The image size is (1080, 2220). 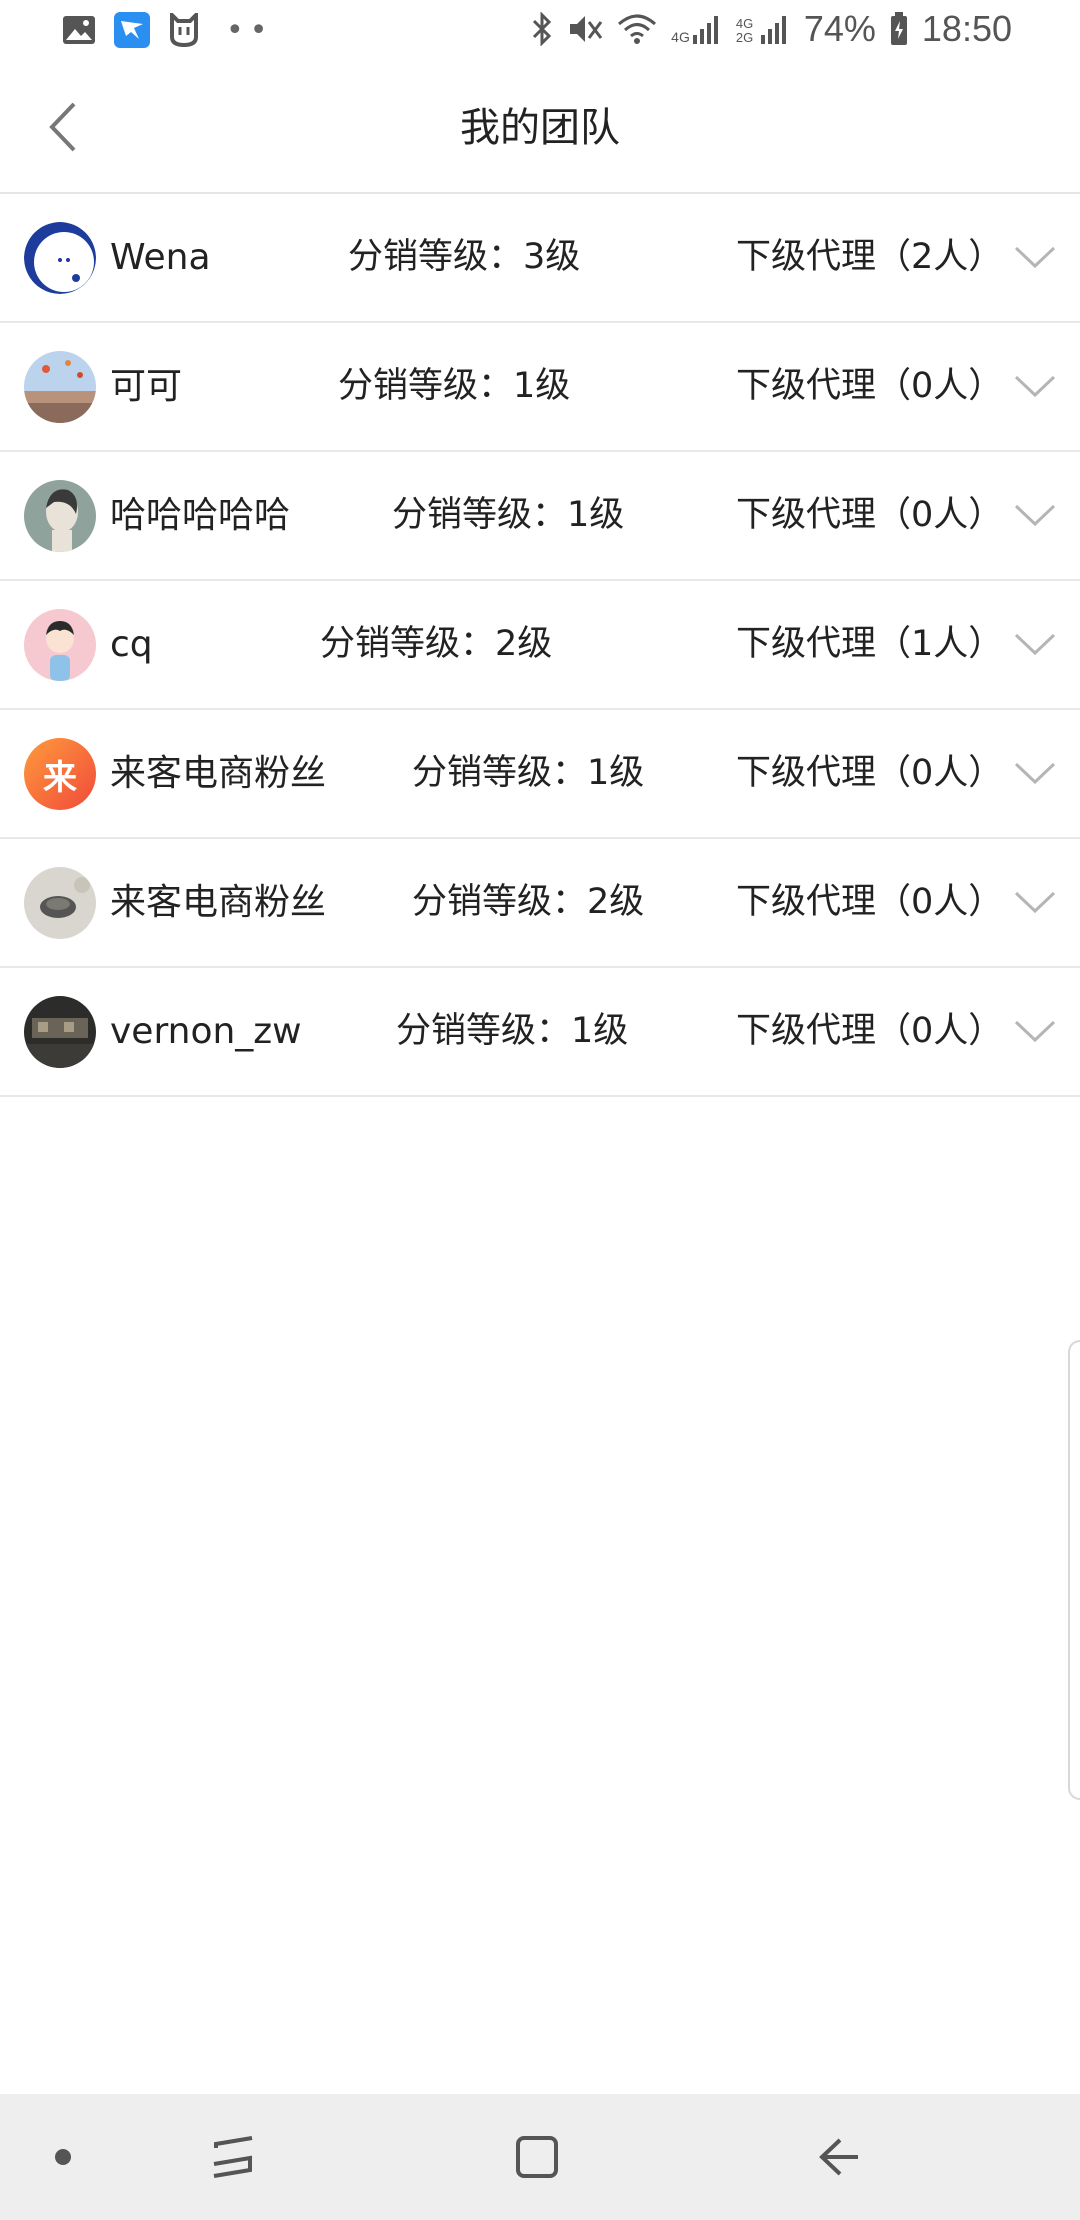 I want to click on clock: 18:50, so click(x=966, y=28).